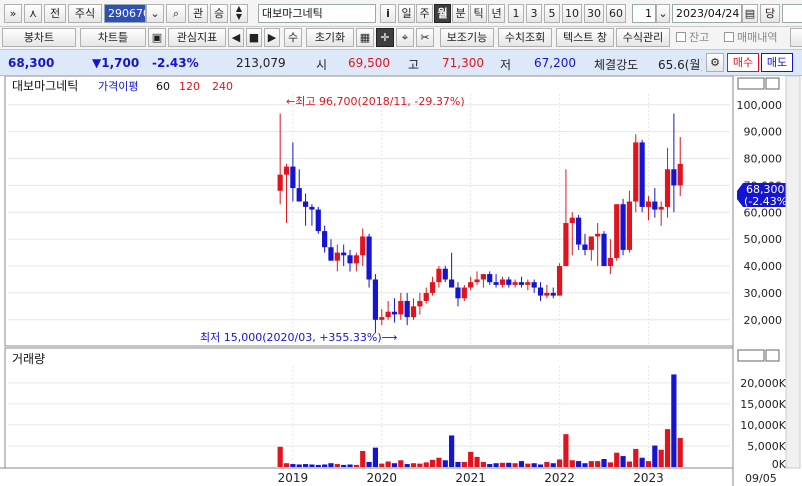 The width and height of the screenshot is (802, 486). I want to click on market-all-button: 전, so click(55, 13).